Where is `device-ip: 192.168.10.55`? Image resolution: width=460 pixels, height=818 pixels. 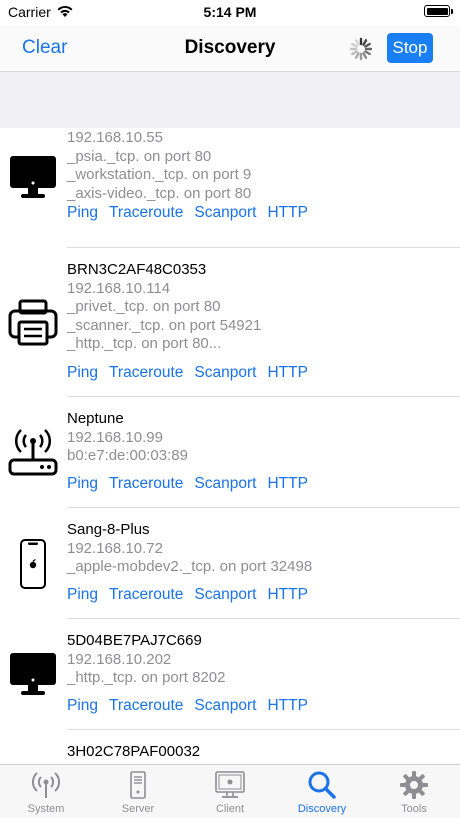
device-ip: 192.168.10.55 is located at coordinates (115, 137).